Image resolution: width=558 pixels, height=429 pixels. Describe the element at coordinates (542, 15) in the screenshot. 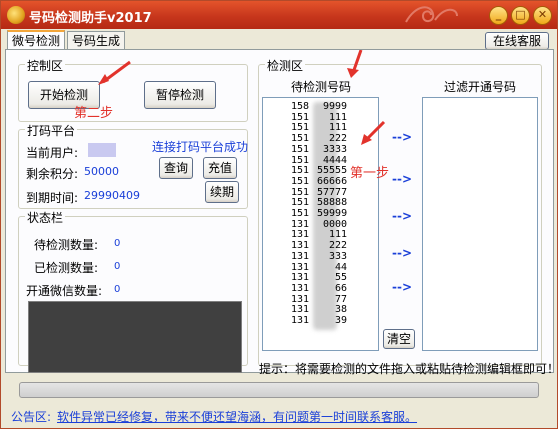

I see `close-button: ✕` at that location.